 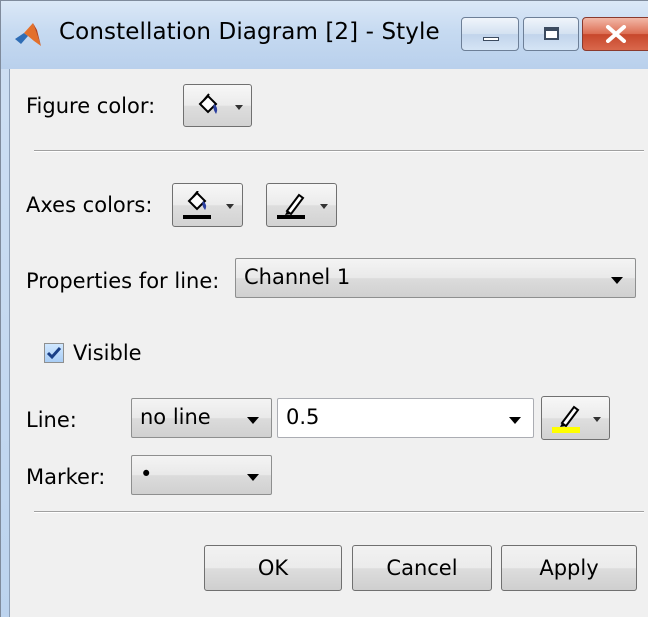 I want to click on marker-dropdown: •, so click(x=201, y=475).